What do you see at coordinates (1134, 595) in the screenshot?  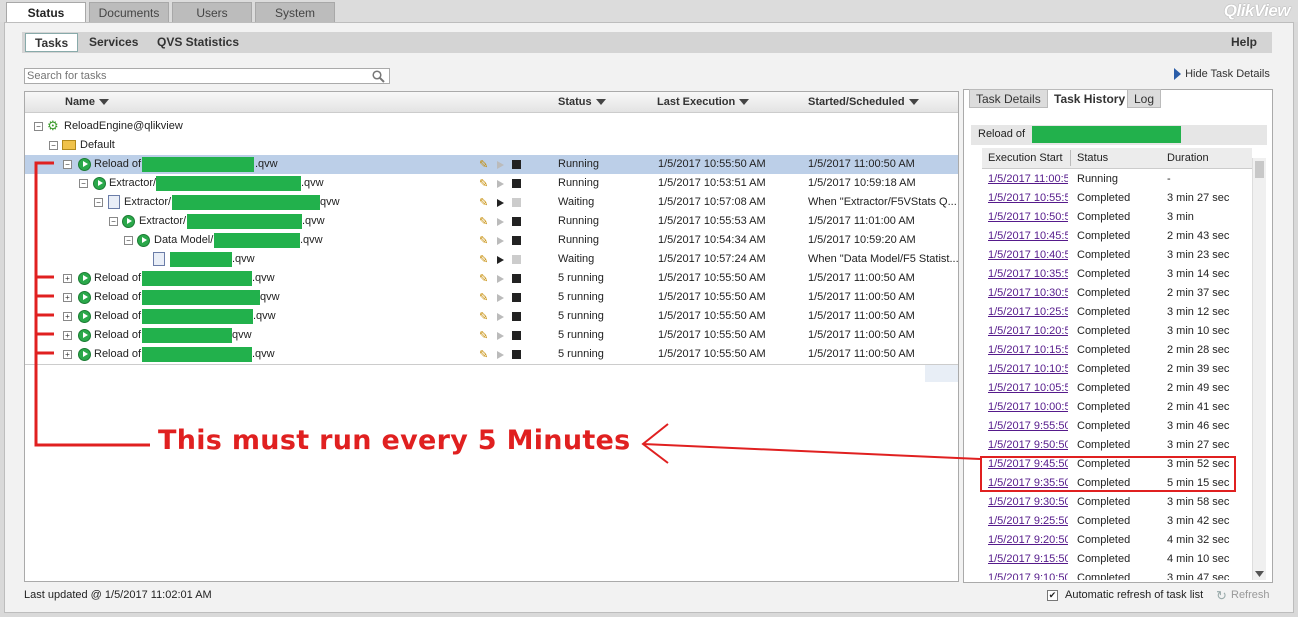 I see `auto-refresh-label: Automatic refresh of task list` at bounding box center [1134, 595].